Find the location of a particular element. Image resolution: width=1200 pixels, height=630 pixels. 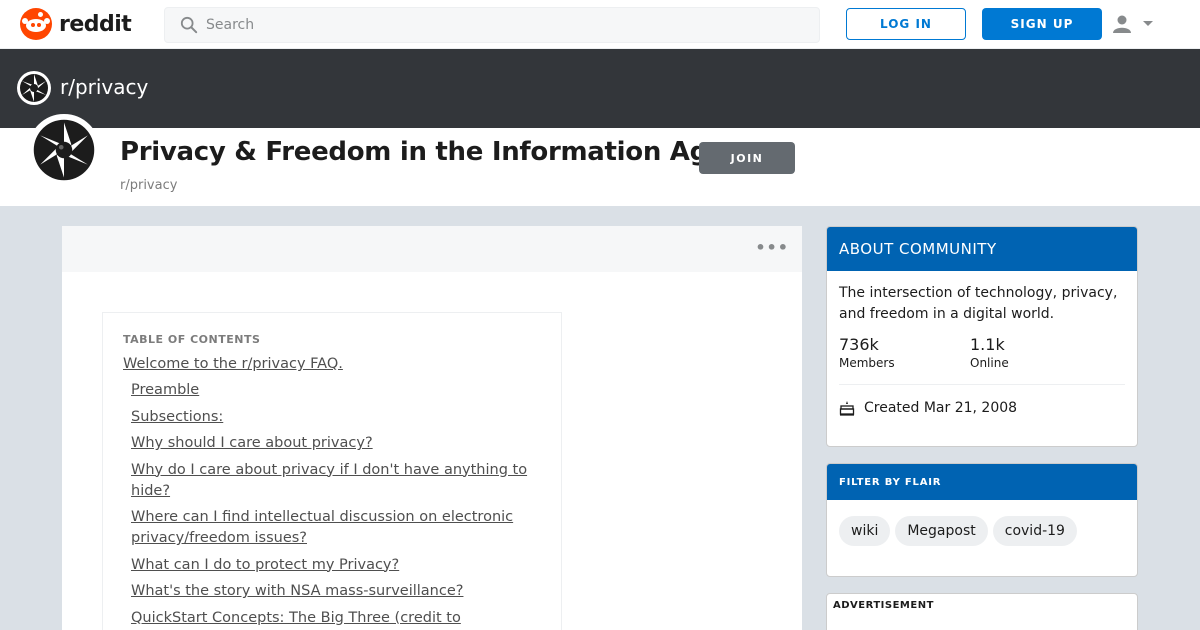

flair-chip: Megapost is located at coordinates (941, 531).